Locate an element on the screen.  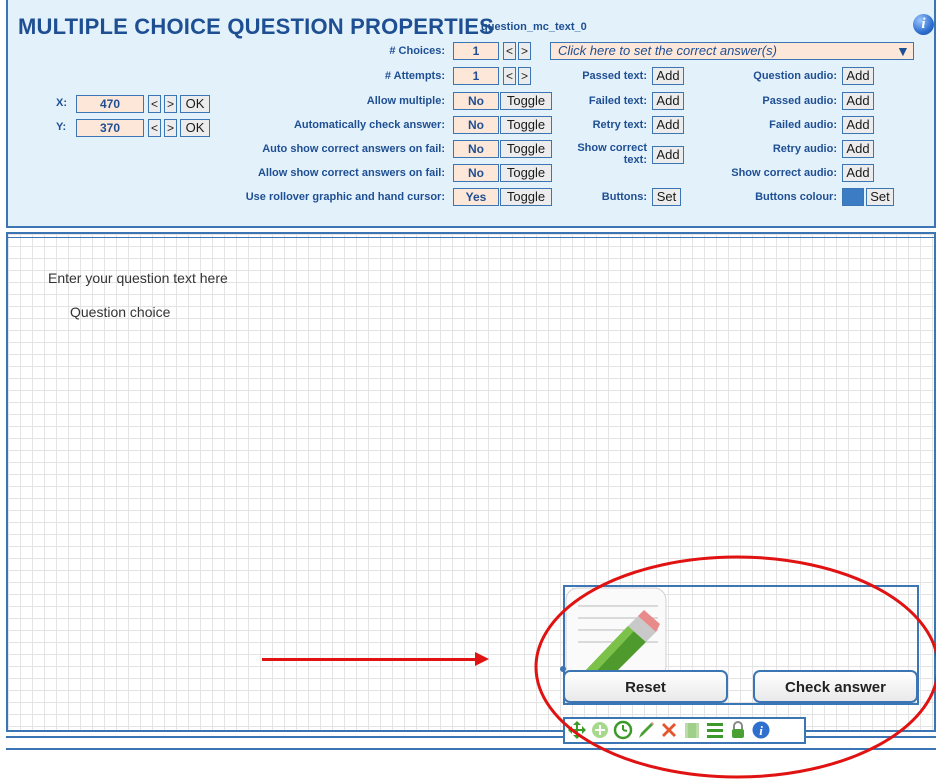
allow-multiple-toggle-button: Toggle is located at coordinates (526, 101).